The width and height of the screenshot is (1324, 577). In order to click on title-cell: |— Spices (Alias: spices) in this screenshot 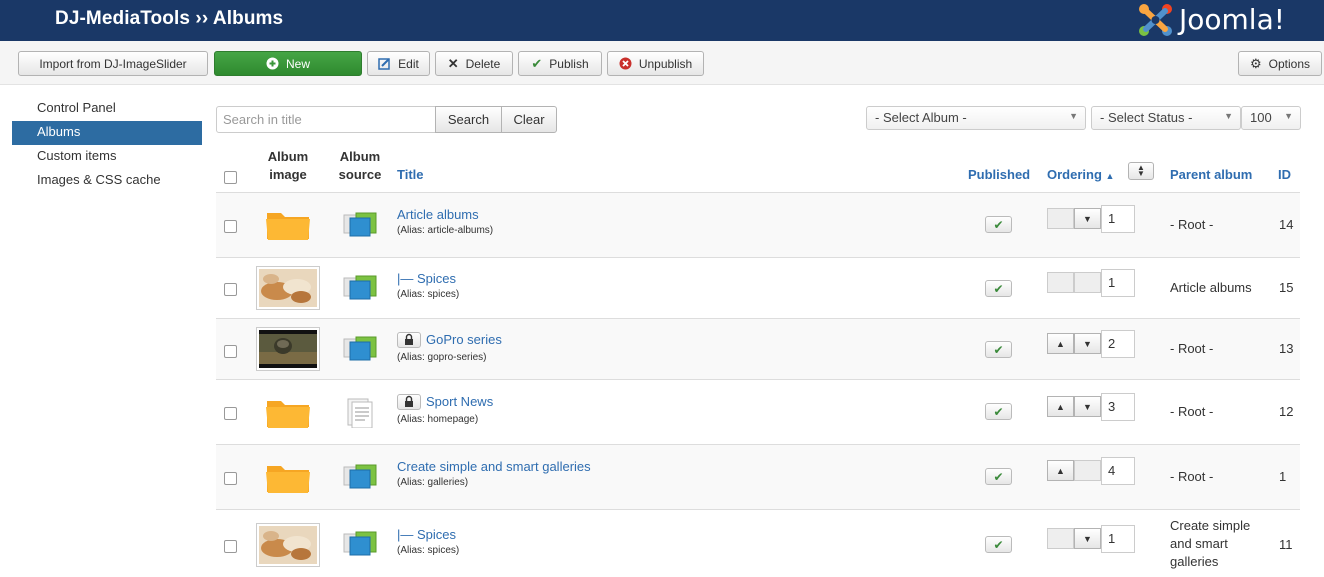, I will do `click(428, 285)`.